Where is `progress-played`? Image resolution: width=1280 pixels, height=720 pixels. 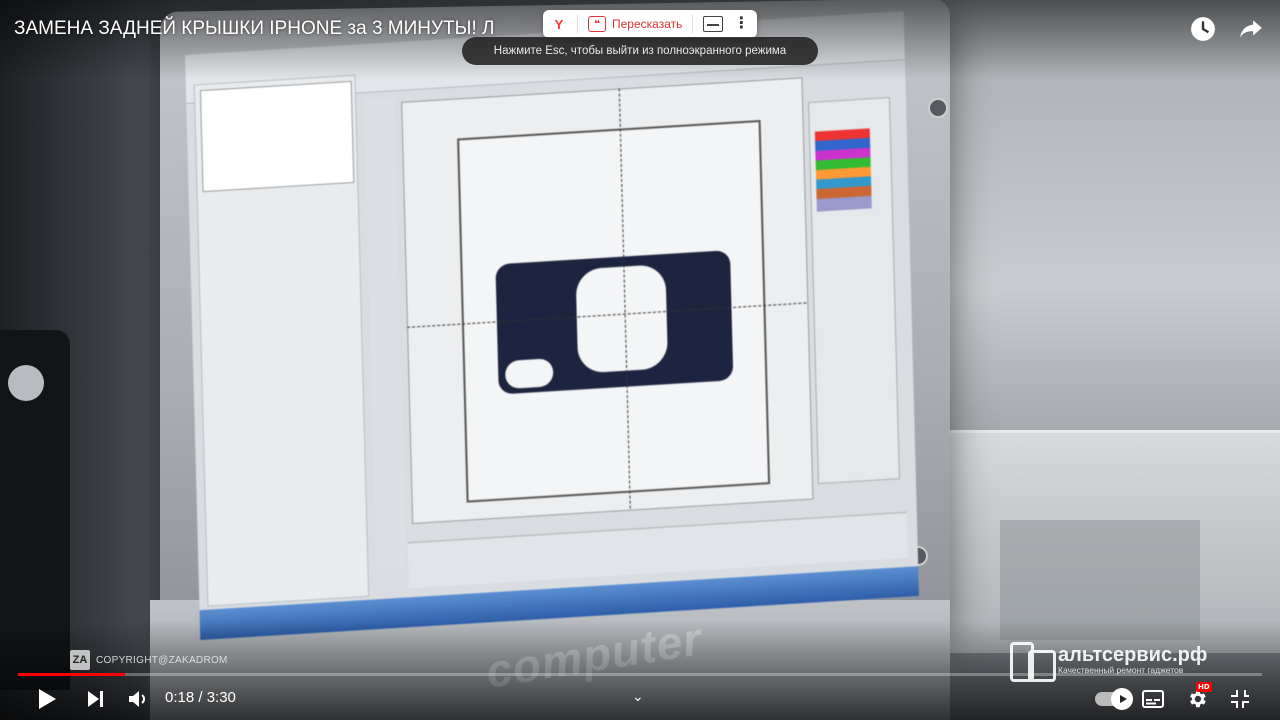
progress-played is located at coordinates (71, 674).